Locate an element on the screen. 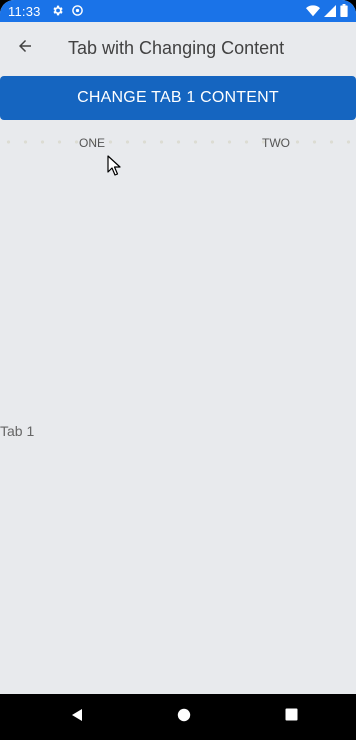 The width and height of the screenshot is (356, 740). app-bar: Tab with Changing Content is located at coordinates (178, 48).